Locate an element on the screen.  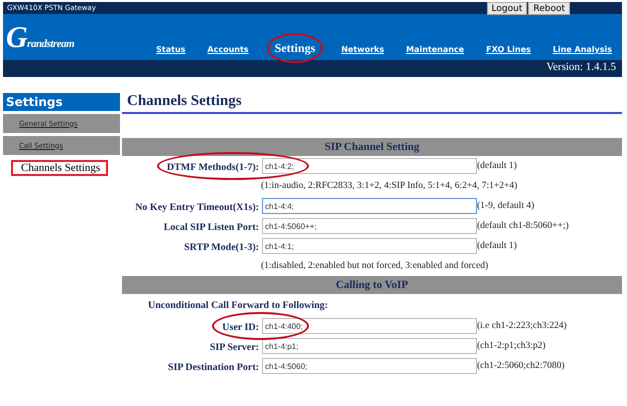
nav-link: Status is located at coordinates (171, 49).